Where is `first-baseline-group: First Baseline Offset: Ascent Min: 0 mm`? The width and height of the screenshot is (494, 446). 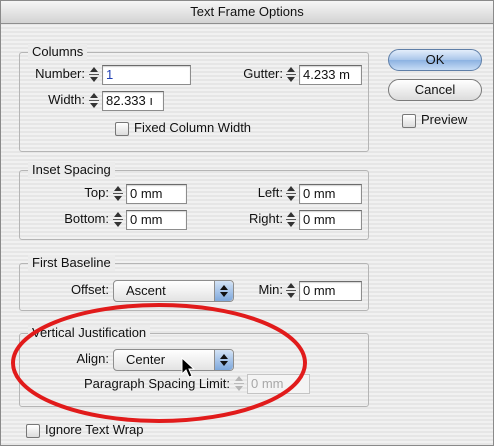
first-baseline-group: First Baseline Offset: Ascent Min: 0 mm is located at coordinates (194, 283).